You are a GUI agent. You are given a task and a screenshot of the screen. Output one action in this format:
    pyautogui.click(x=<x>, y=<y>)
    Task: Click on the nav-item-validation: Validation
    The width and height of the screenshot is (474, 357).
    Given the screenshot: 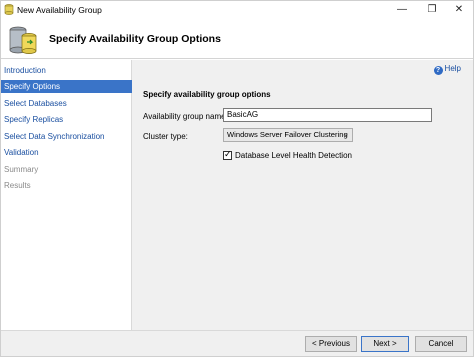 What is the action you would take?
    pyautogui.click(x=66, y=152)
    